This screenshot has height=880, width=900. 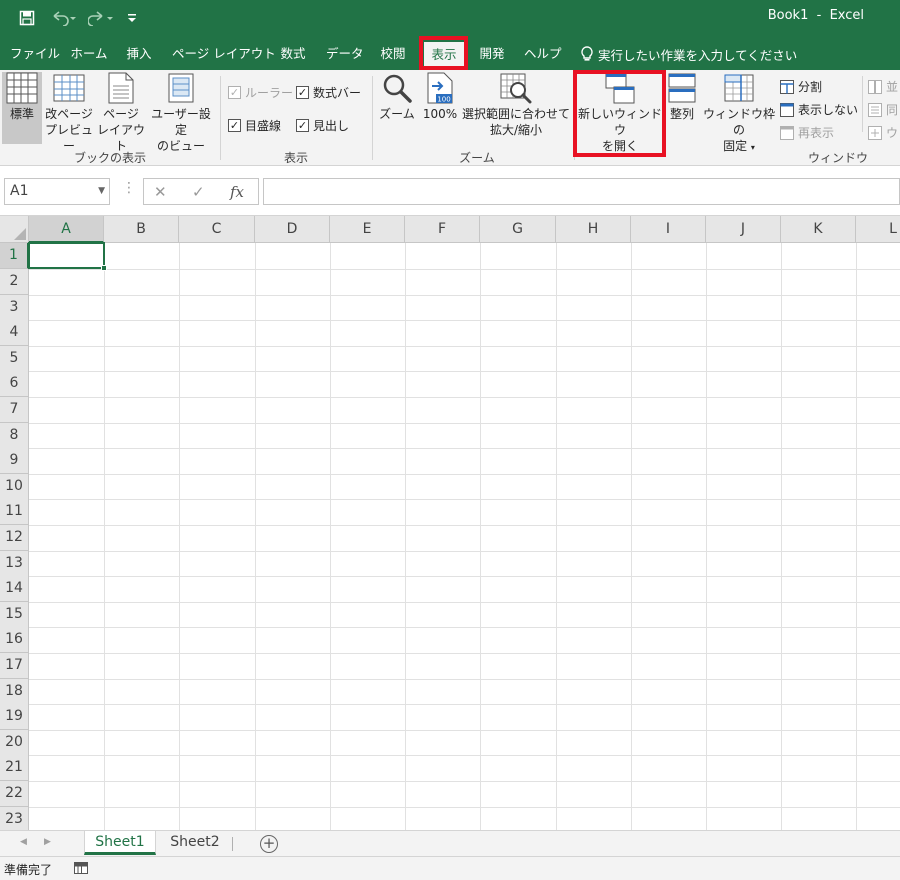 I want to click on row-header: 12, so click(x=14, y=538).